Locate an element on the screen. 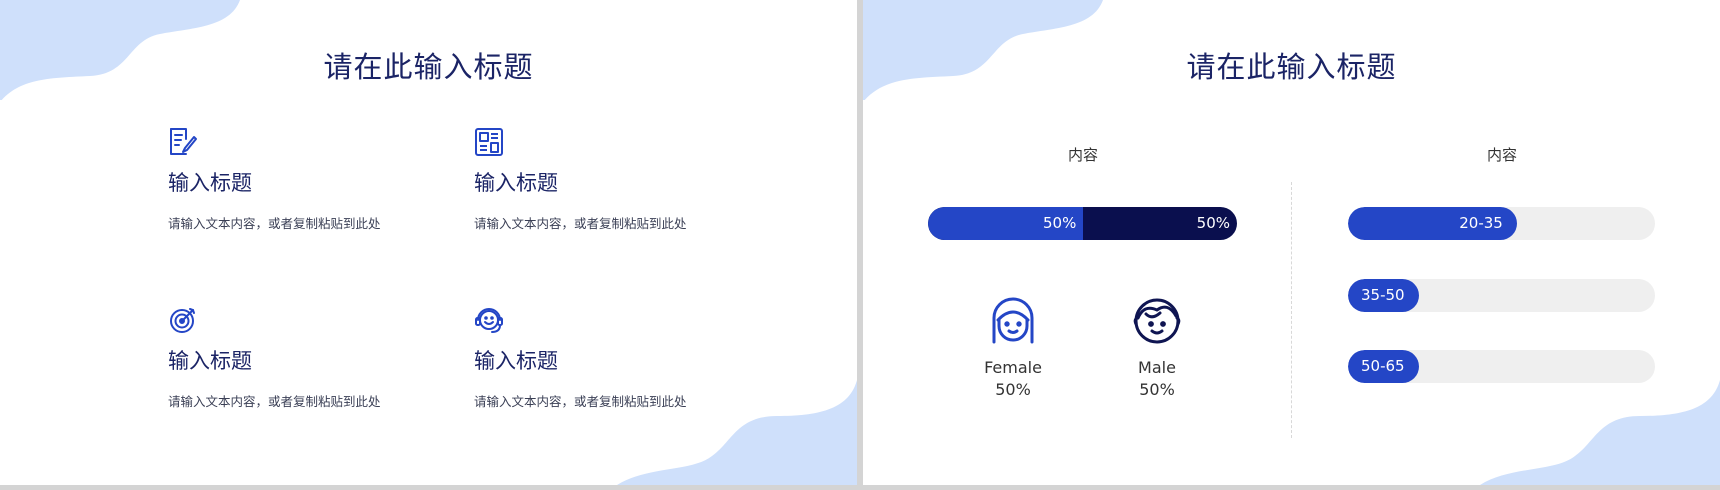 The width and height of the screenshot is (1720, 490). age-range-bar: 50-65 is located at coordinates (1501, 366).